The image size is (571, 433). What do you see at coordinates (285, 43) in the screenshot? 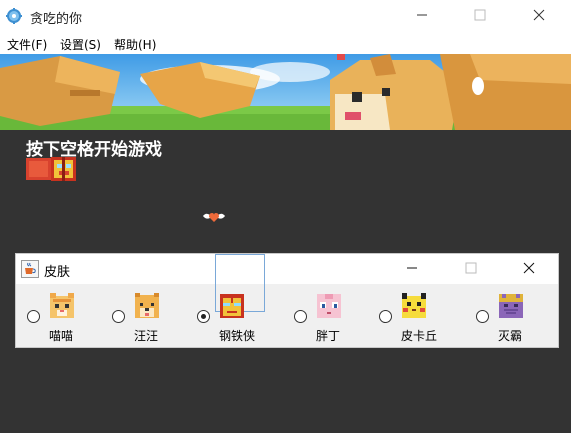
I see `menu-bar: 文件(F) 设置(S) 帮助(H)` at bounding box center [285, 43].